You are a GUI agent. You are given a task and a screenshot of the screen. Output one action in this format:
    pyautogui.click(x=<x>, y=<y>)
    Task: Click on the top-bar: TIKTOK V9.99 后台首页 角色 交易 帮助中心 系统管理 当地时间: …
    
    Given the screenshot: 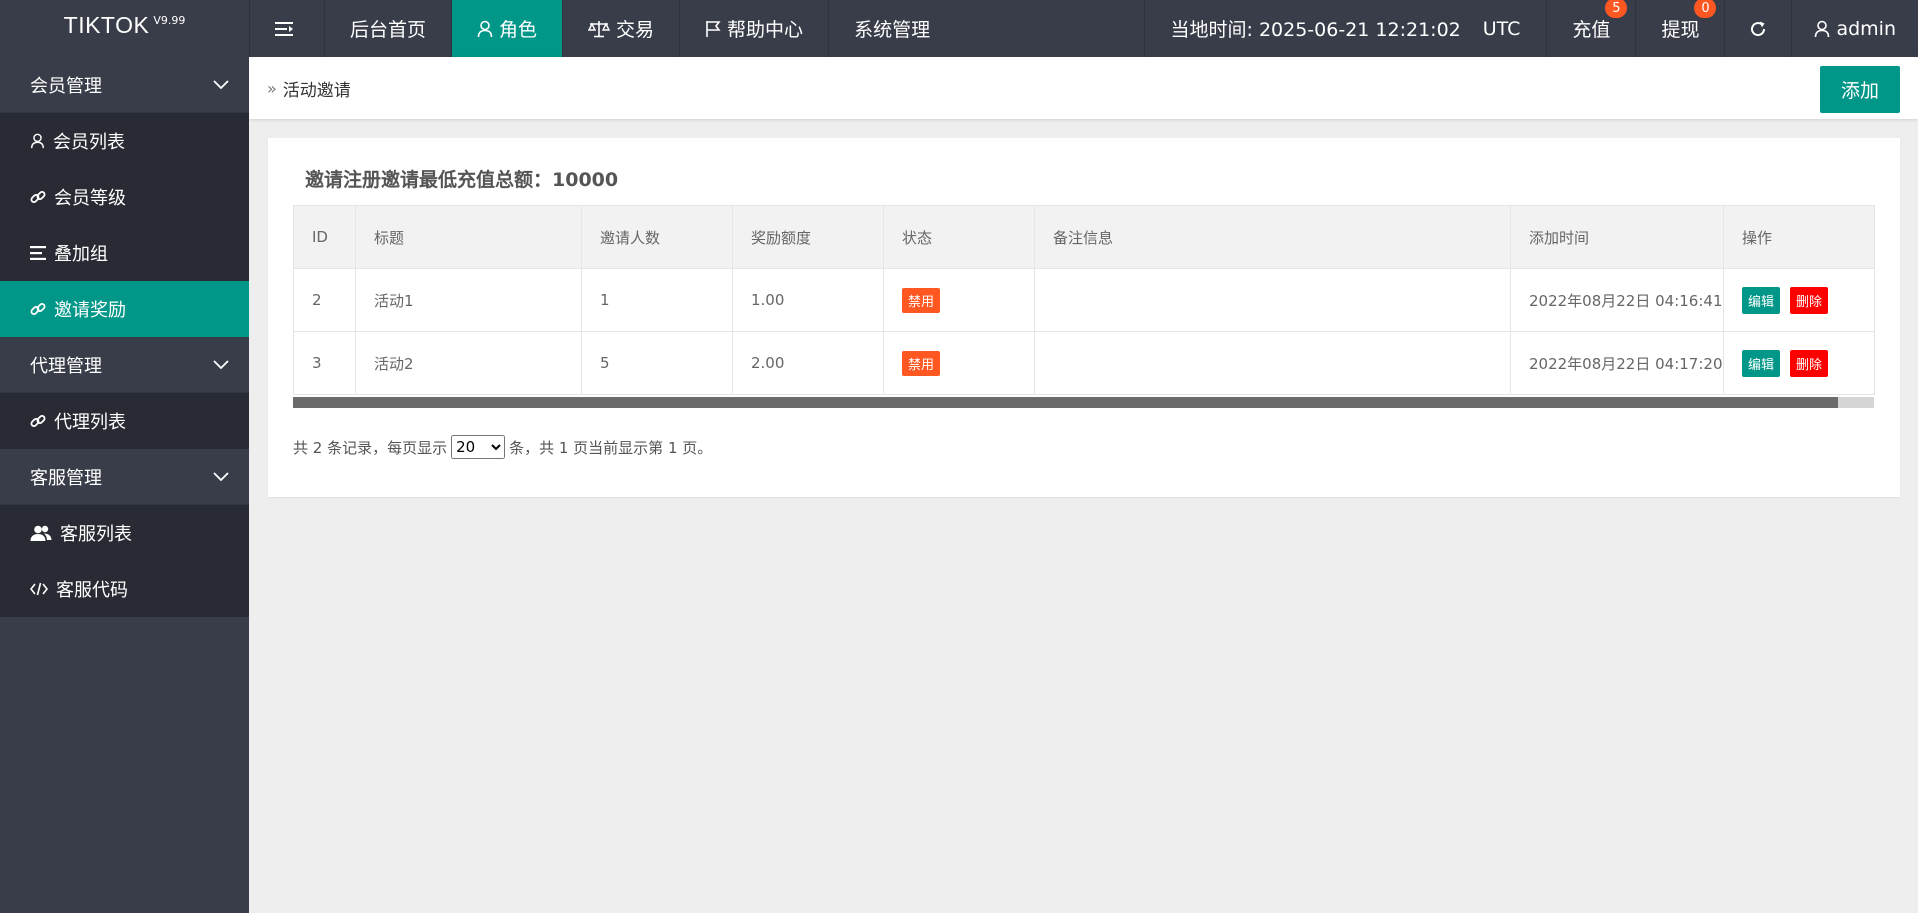 What is the action you would take?
    pyautogui.click(x=959, y=28)
    